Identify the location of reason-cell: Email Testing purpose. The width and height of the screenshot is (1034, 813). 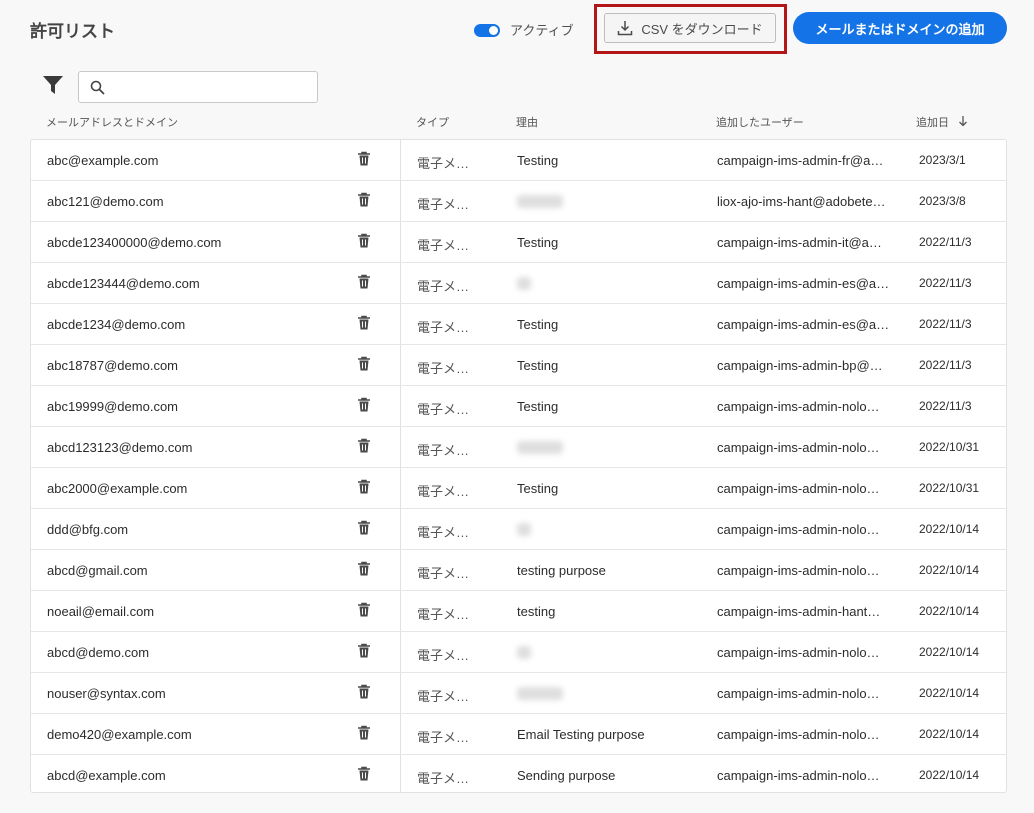
(581, 734).